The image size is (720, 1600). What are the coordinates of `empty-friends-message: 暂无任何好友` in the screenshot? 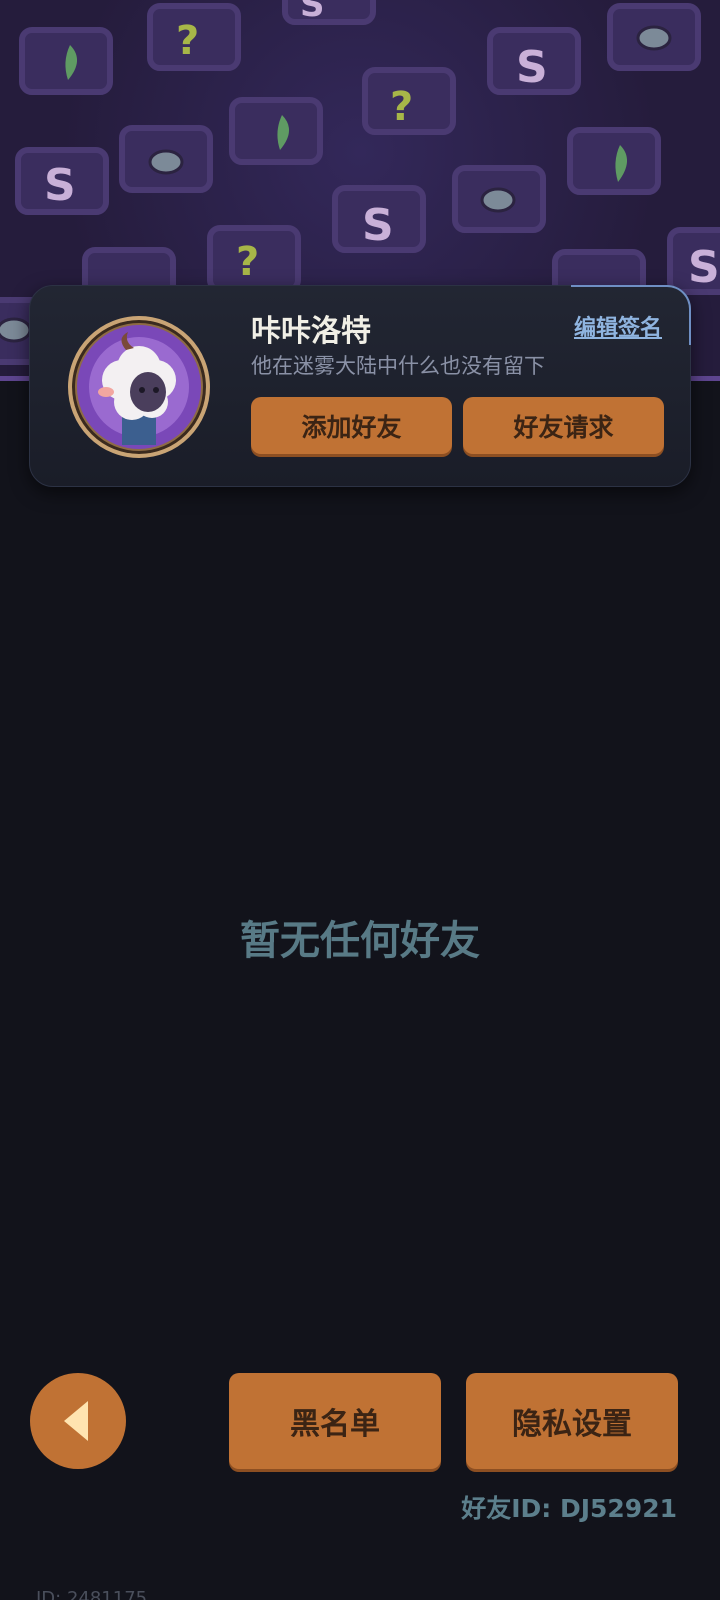 It's located at (360, 941).